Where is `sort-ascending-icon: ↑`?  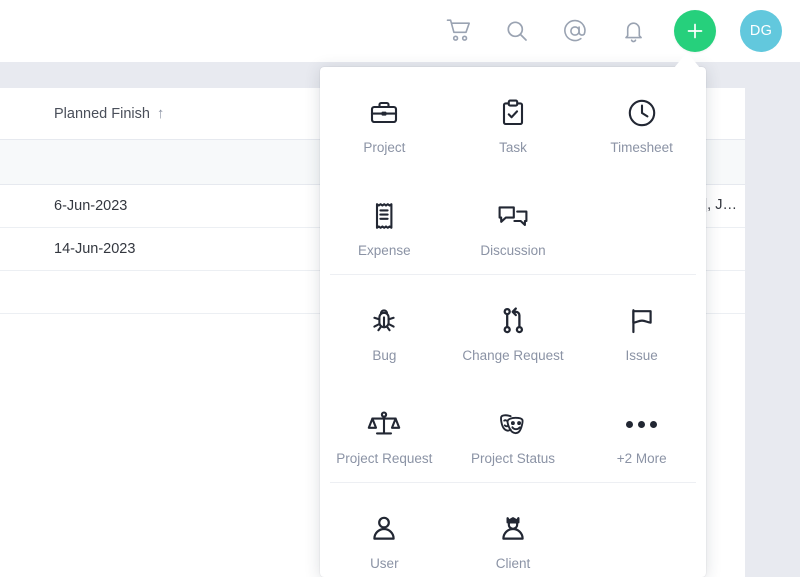
sort-ascending-icon: ↑ is located at coordinates (161, 113).